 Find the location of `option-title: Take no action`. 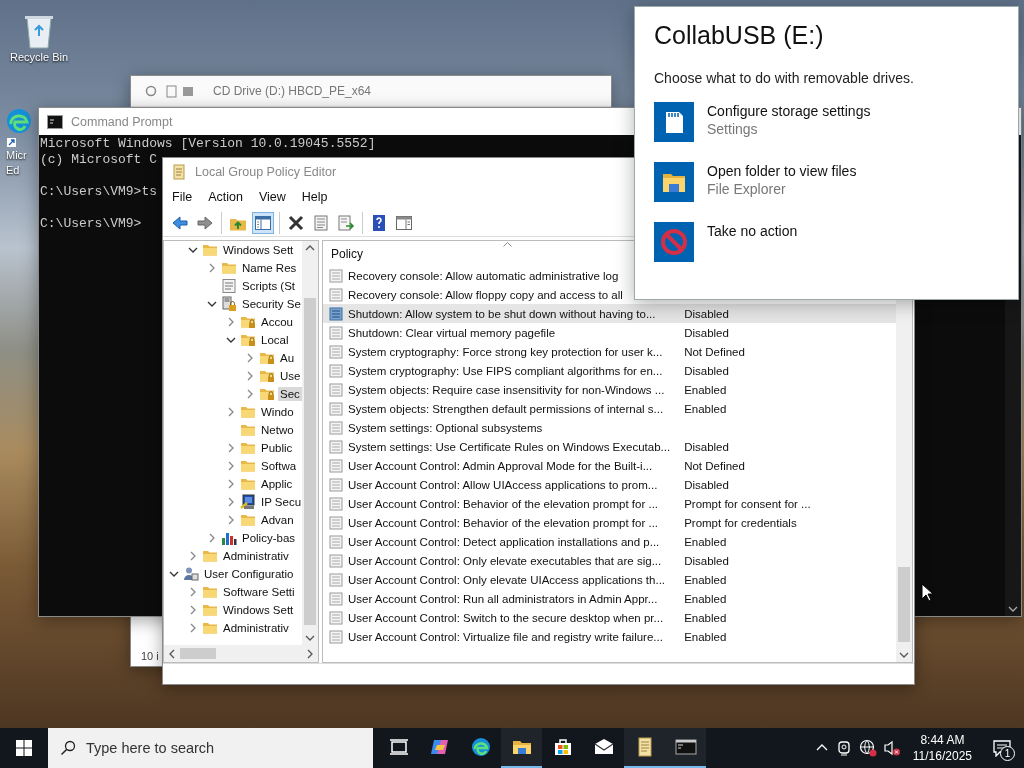

option-title: Take no action is located at coordinates (752, 231).